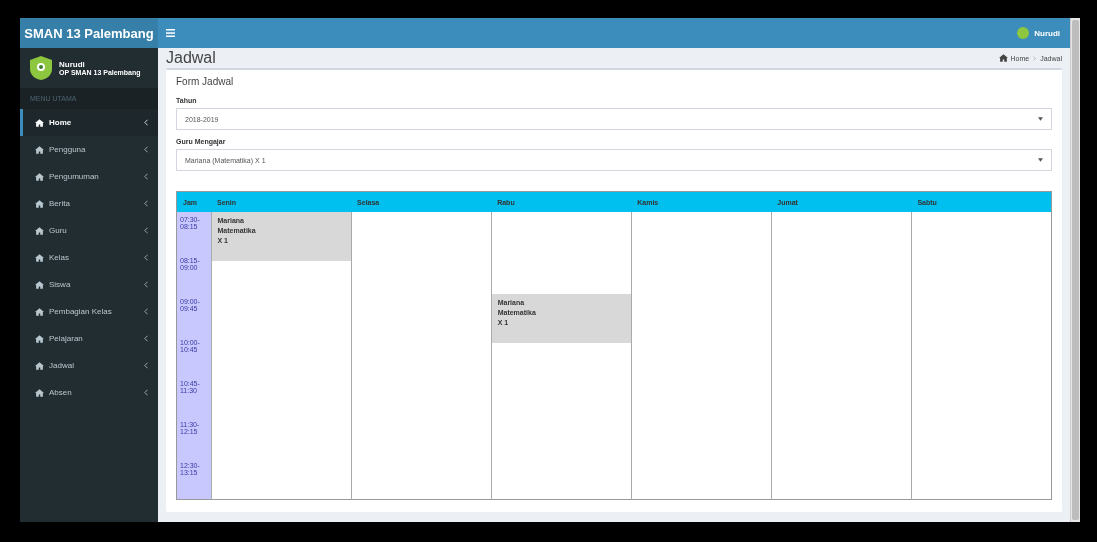 The image size is (1097, 542). I want to click on menu-item: Pelajaran, so click(89, 338).